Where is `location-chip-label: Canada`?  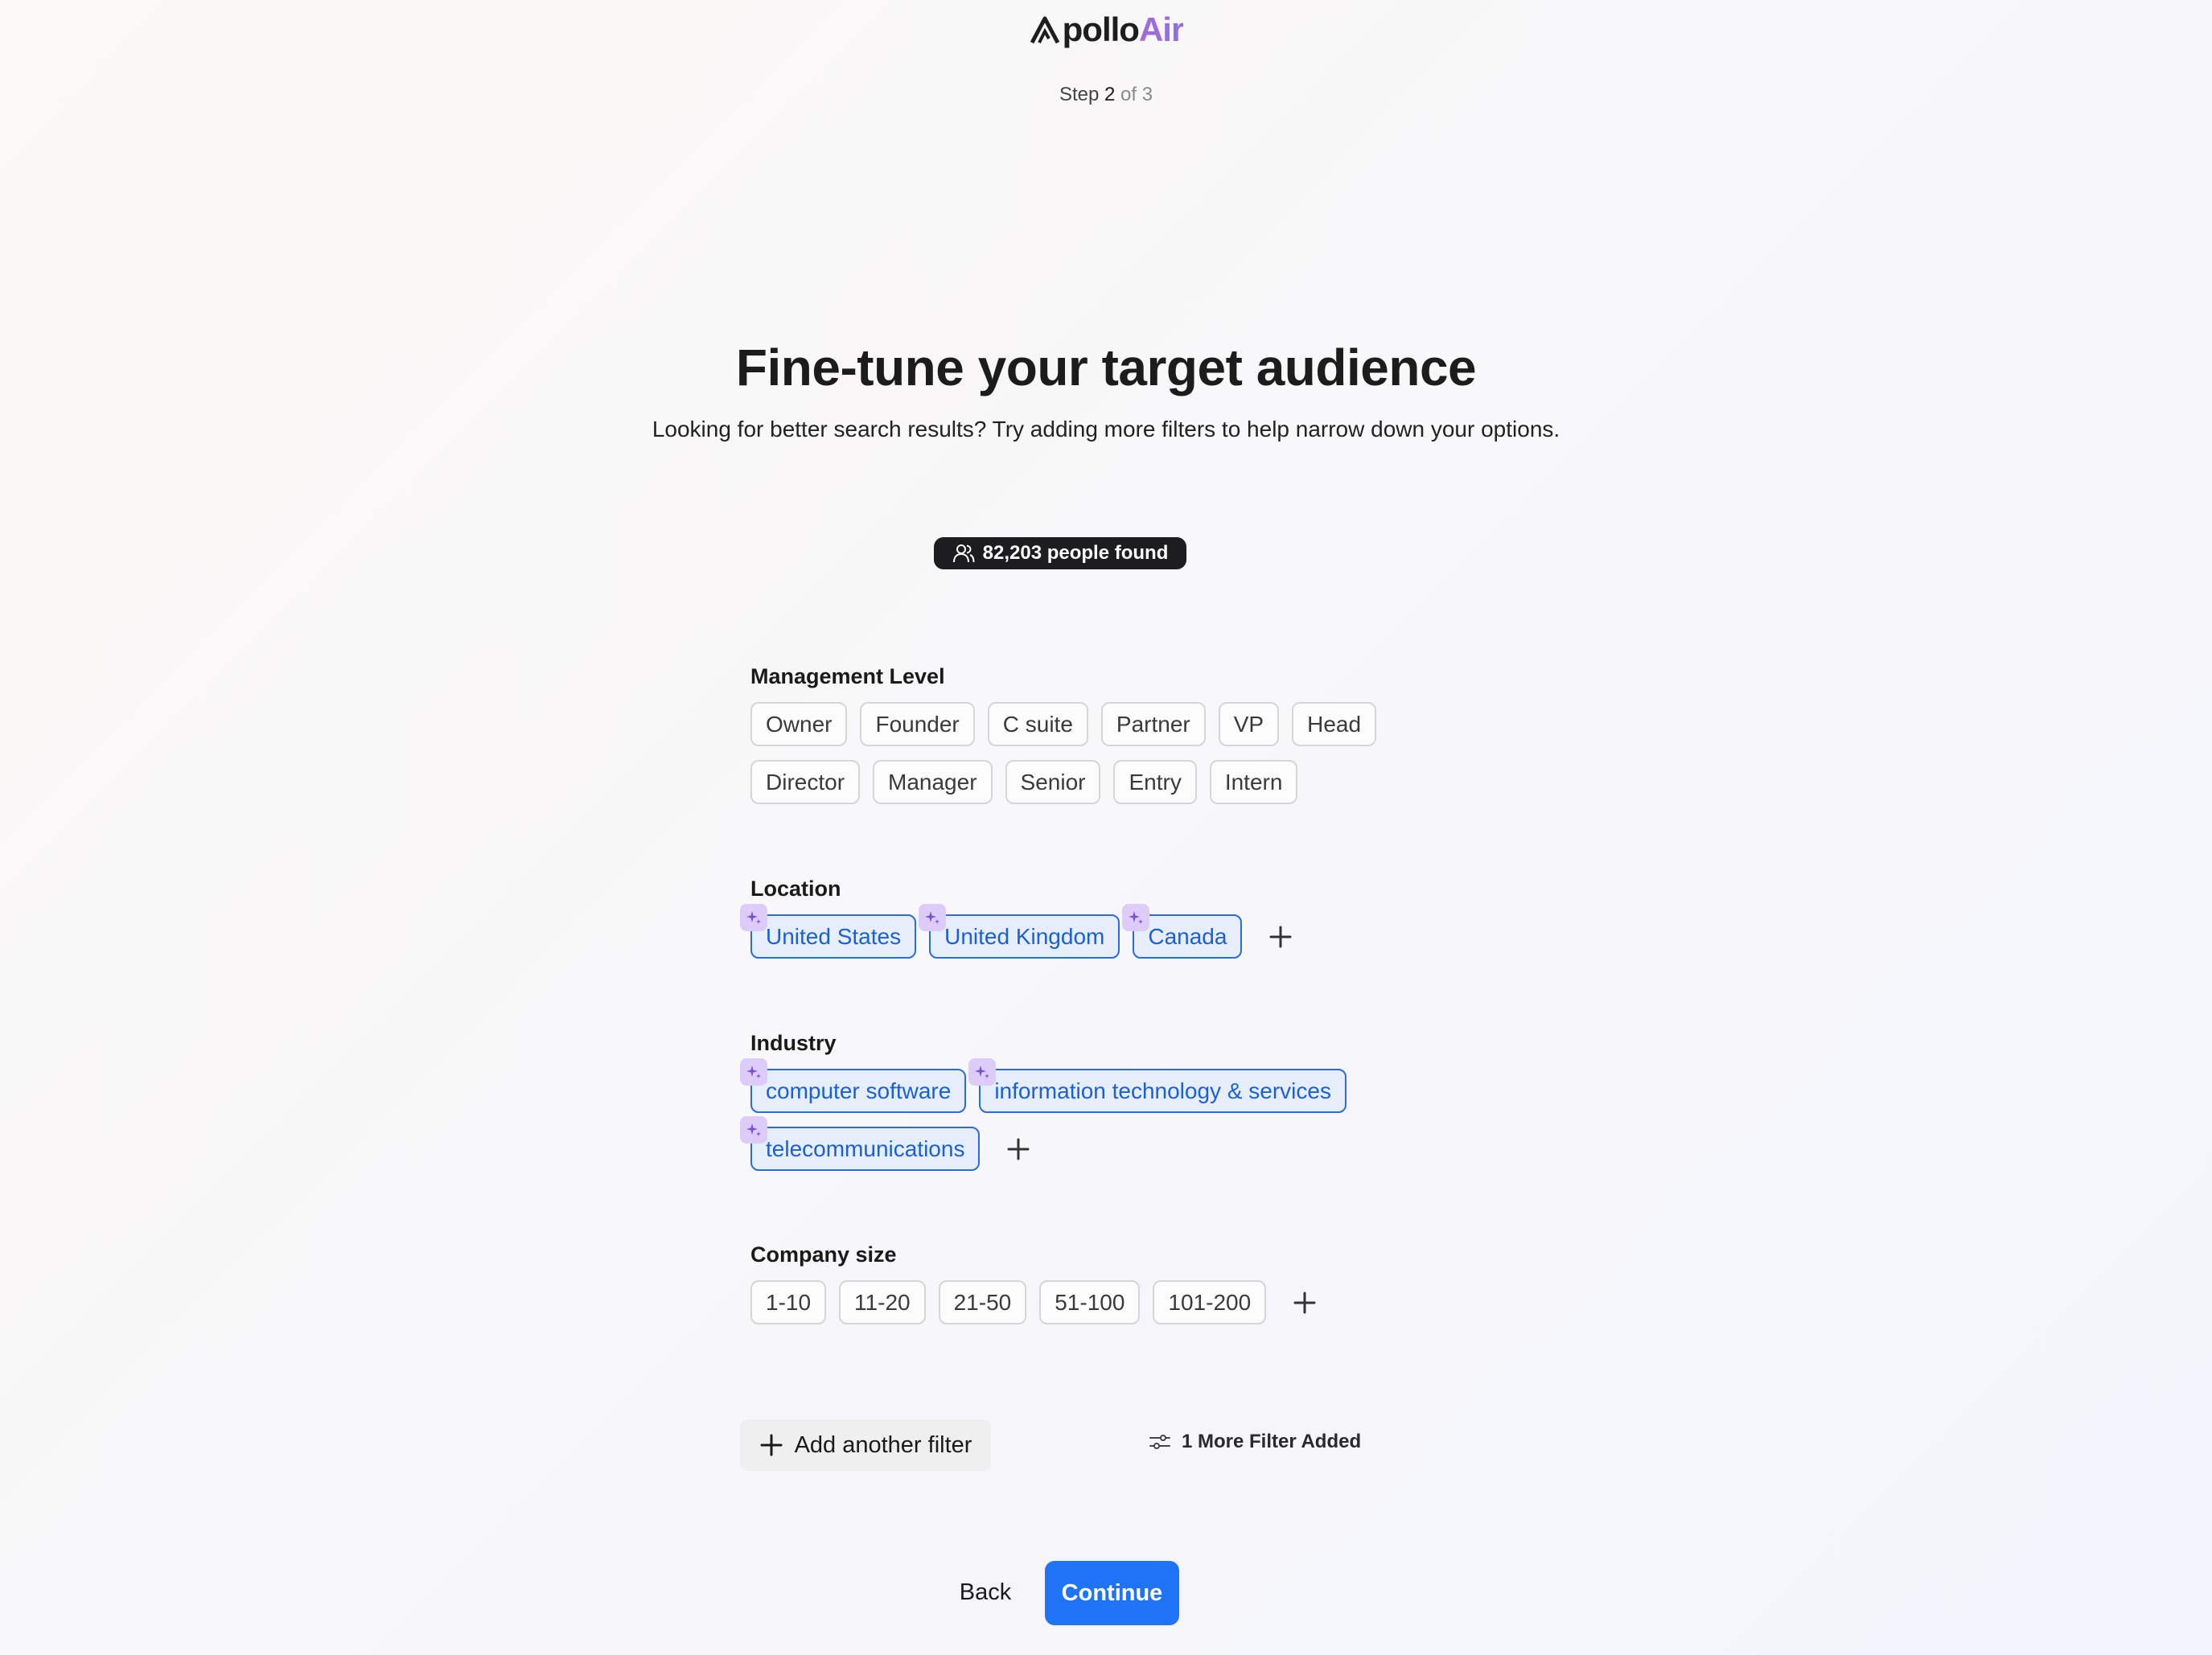 location-chip-label: Canada is located at coordinates (1187, 936).